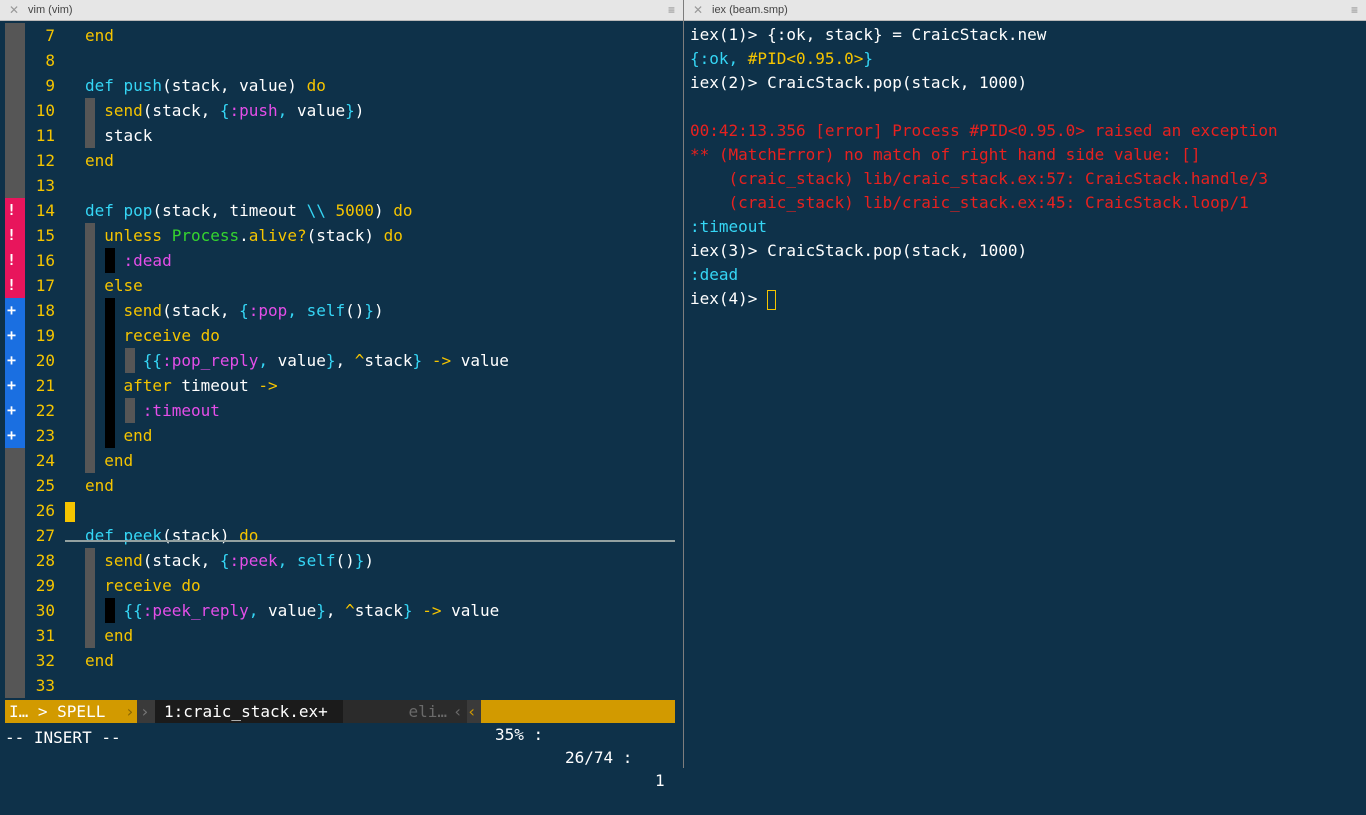 The width and height of the screenshot is (1366, 815). I want to click on terminal-line: iex(1)> {:ok, stack} = CraicStack.new, so click(868, 35).